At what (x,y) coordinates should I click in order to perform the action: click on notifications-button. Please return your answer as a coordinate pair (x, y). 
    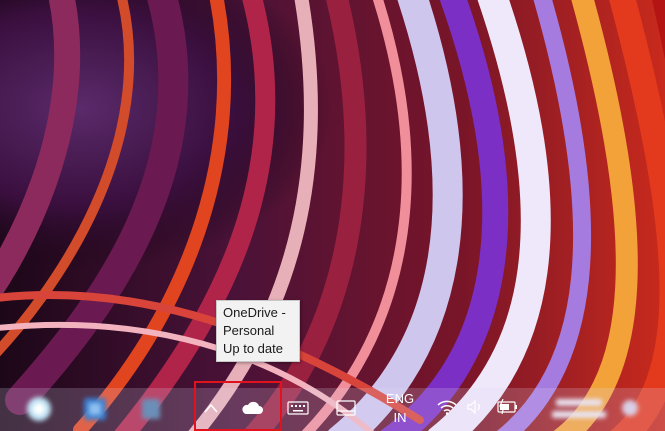
    Looking at the image, I should click on (630, 408).